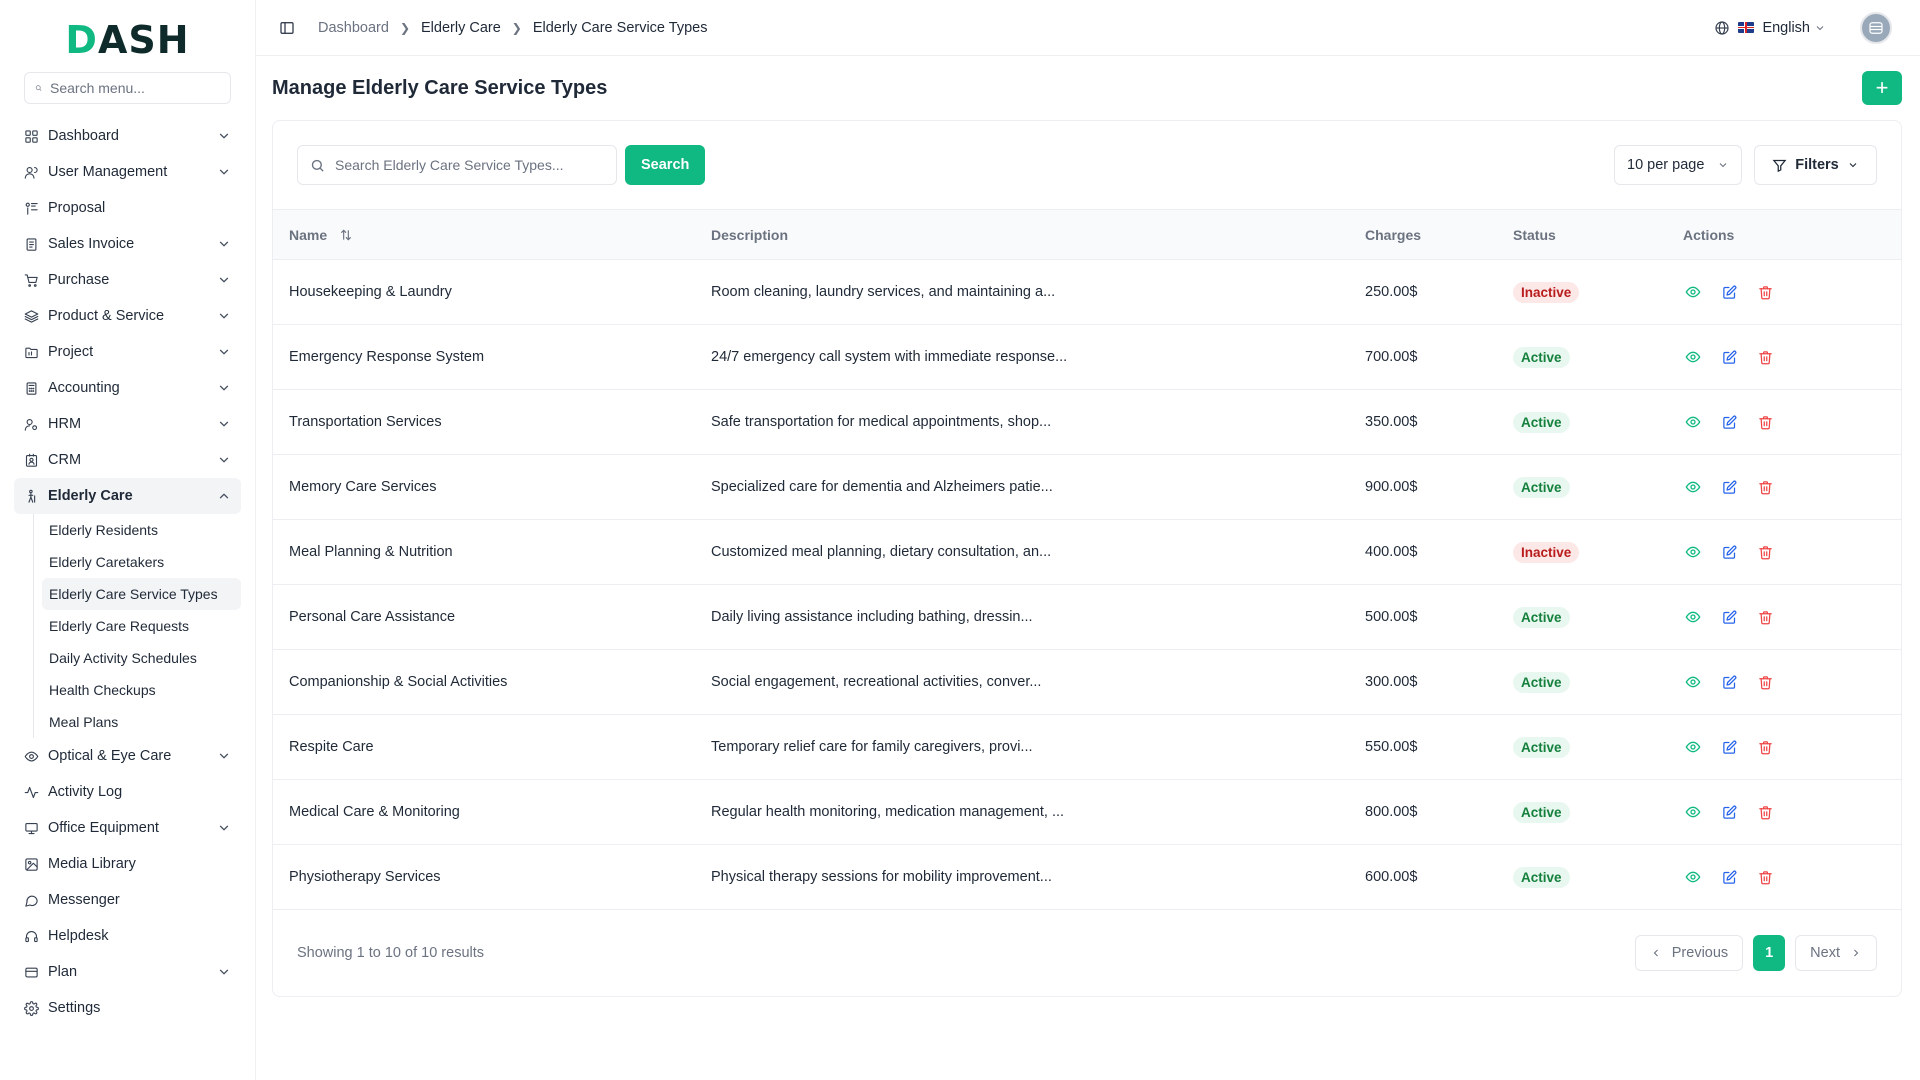 This screenshot has height=1080, width=1920. What do you see at coordinates (1876, 27) in the screenshot?
I see `avatar` at bounding box center [1876, 27].